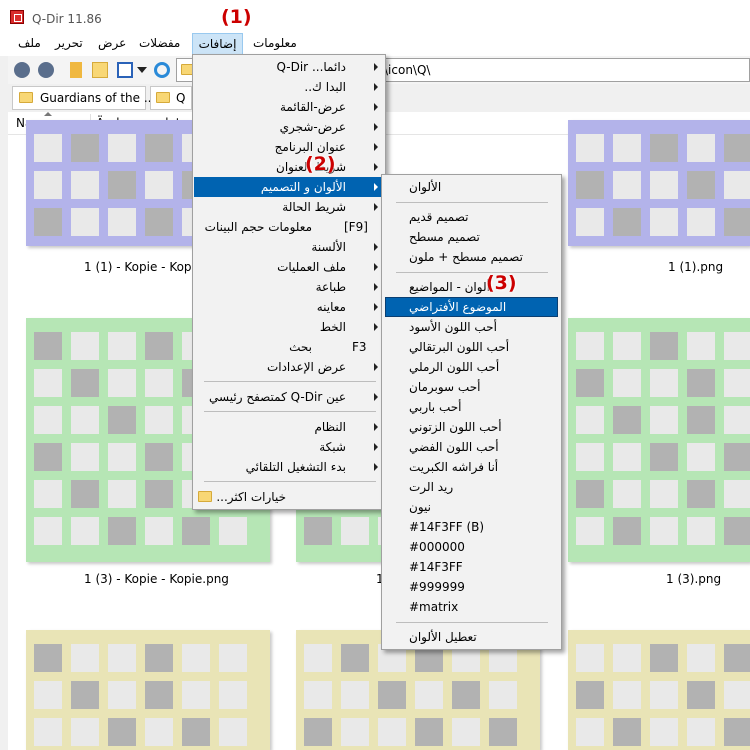 This screenshot has width=750, height=750. Describe the element at coordinates (407, 70) in the screenshot. I see `address-text: \icon\Q\` at that location.